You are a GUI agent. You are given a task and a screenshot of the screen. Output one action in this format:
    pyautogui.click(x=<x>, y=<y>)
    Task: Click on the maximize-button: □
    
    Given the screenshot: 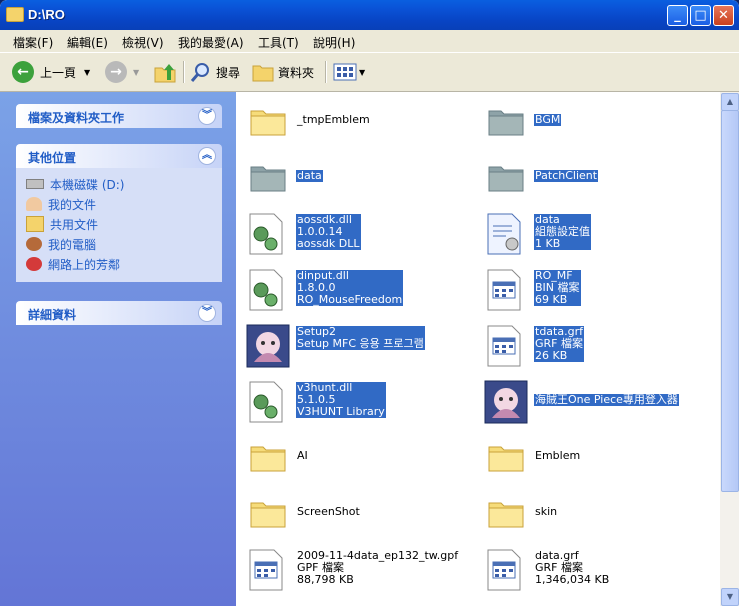 What is the action you would take?
    pyautogui.click(x=700, y=15)
    